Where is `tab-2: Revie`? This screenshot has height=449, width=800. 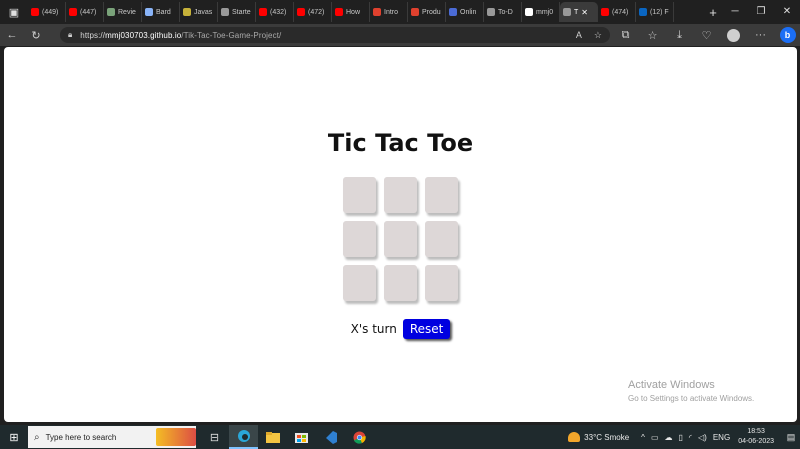
tab-2: Revie is located at coordinates (123, 12).